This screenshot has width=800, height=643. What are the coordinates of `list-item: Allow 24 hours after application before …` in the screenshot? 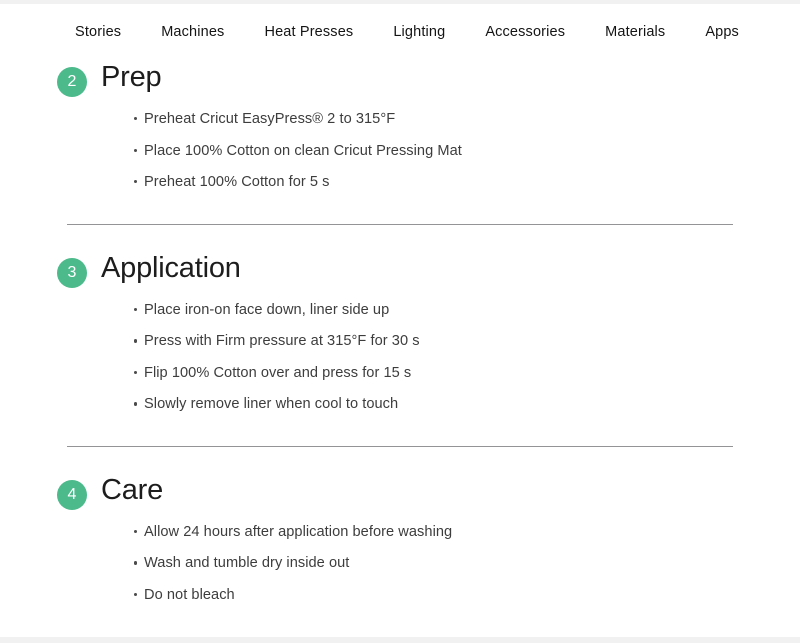 It's located at (456, 537).